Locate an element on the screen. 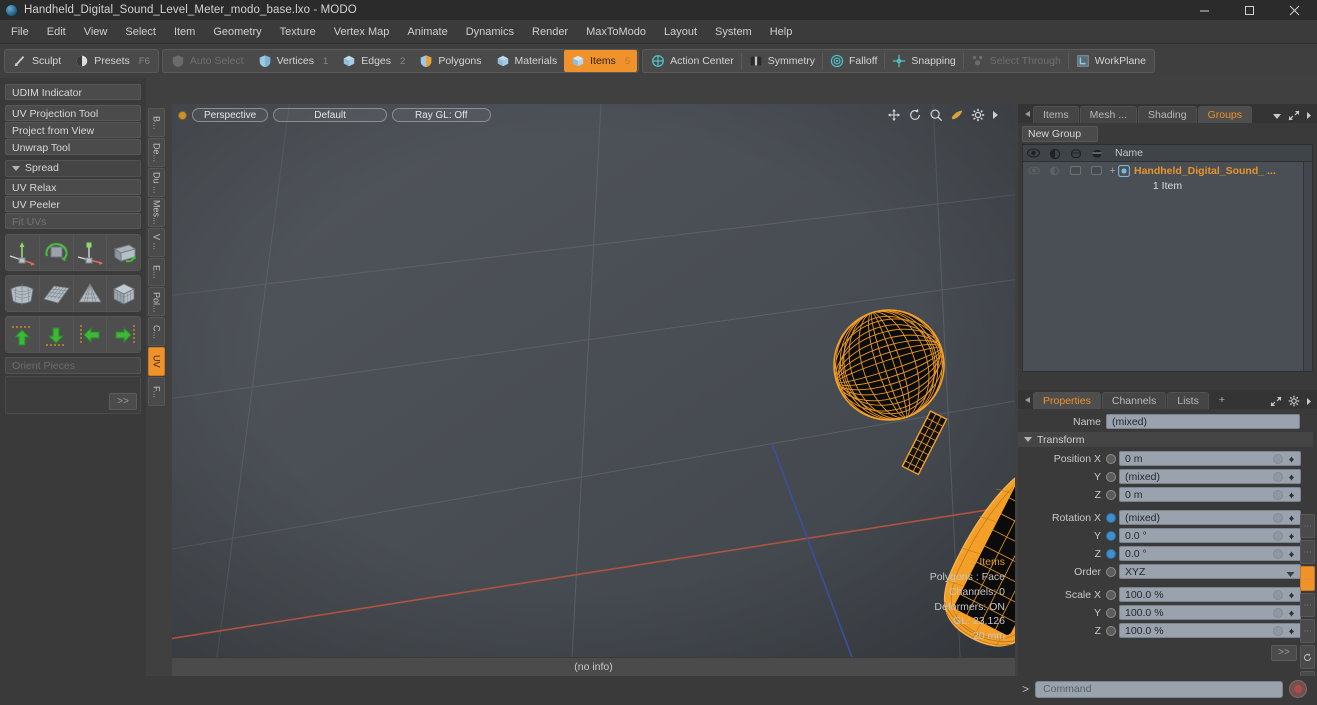  maximize-icon is located at coordinates (1249, 10).